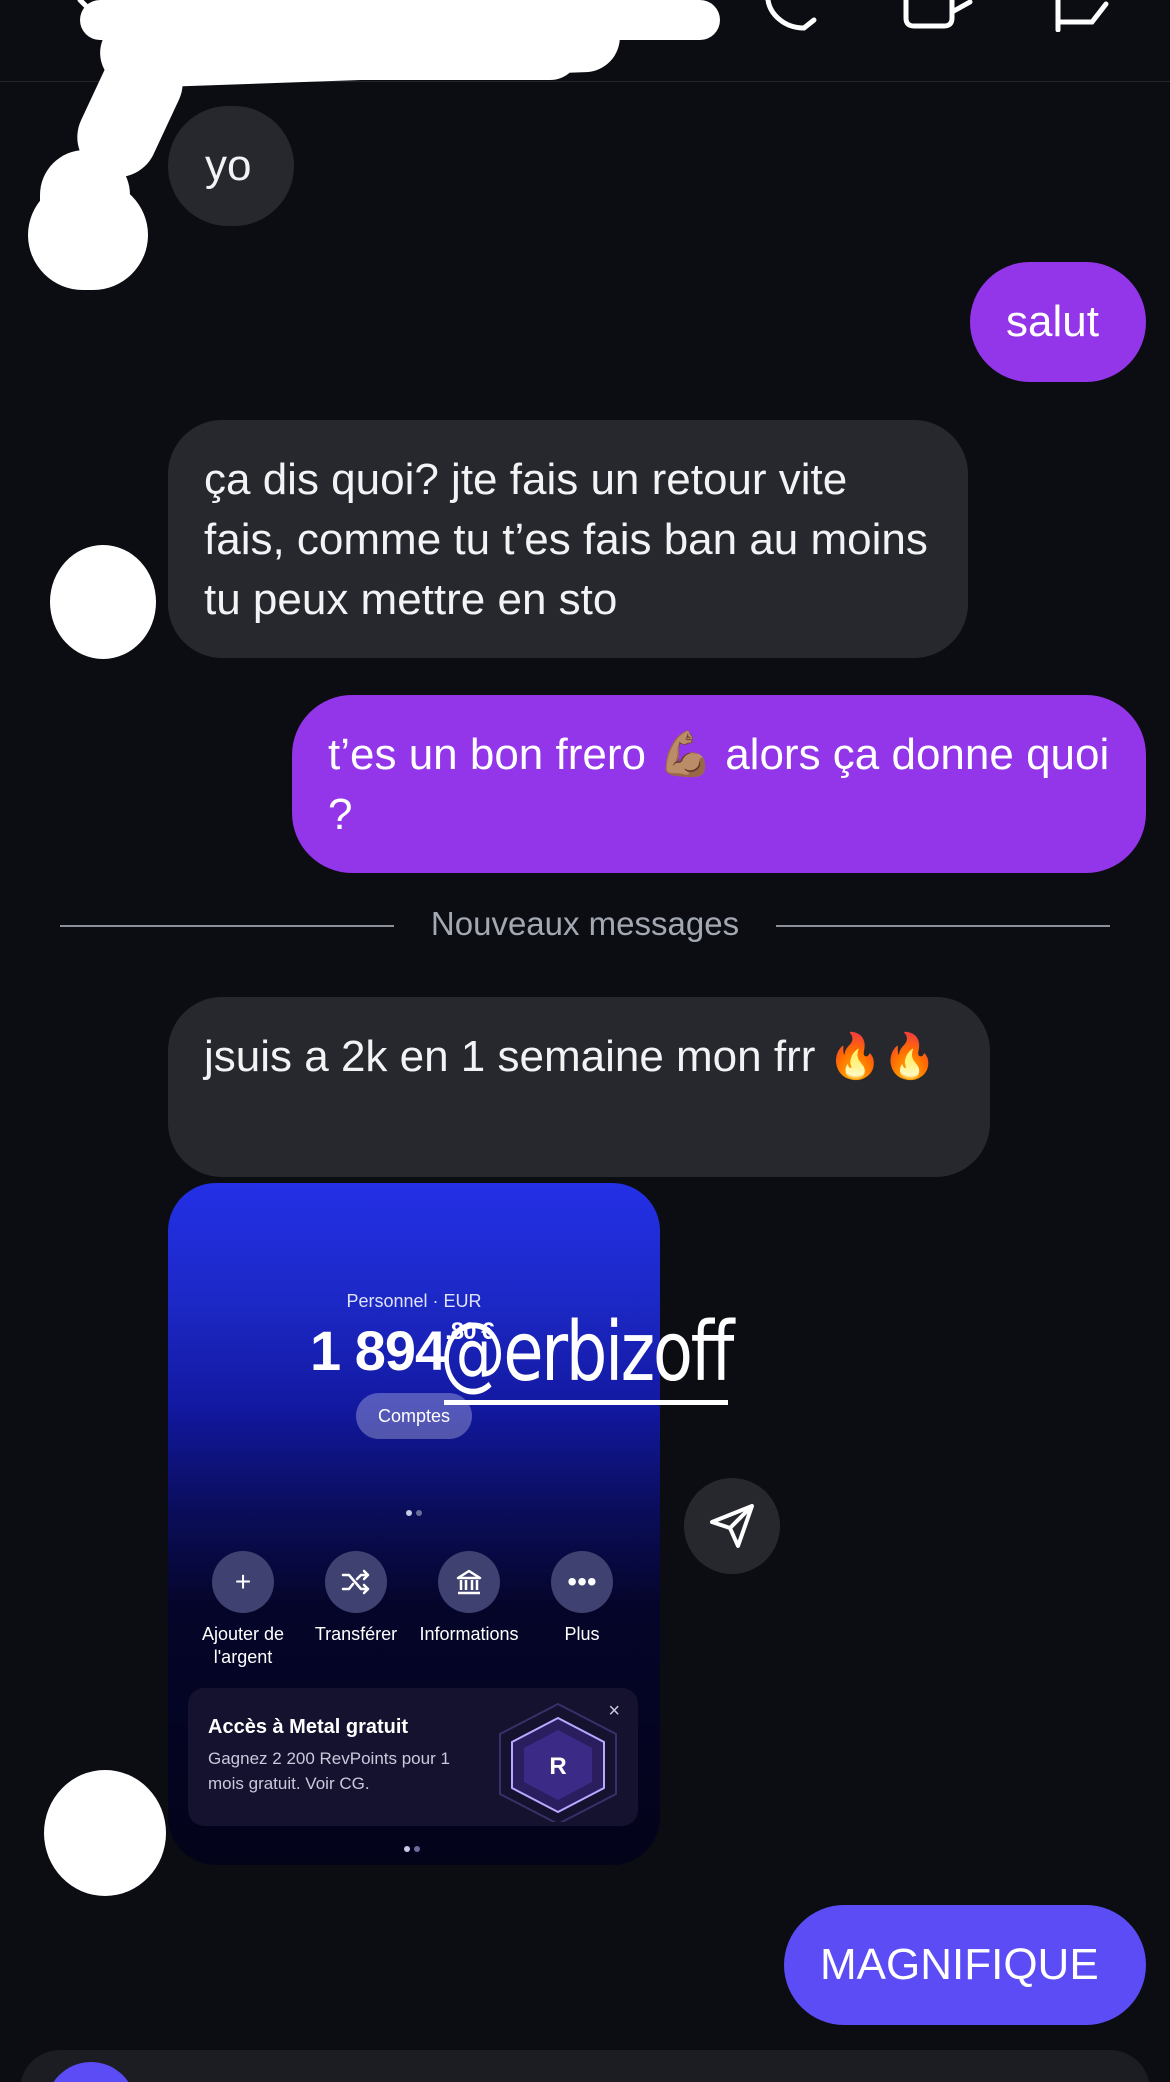 Image resolution: width=1170 pixels, height=2082 pixels. What do you see at coordinates (243, 1645) in the screenshot?
I see `action-label: Ajouter de l'argent` at bounding box center [243, 1645].